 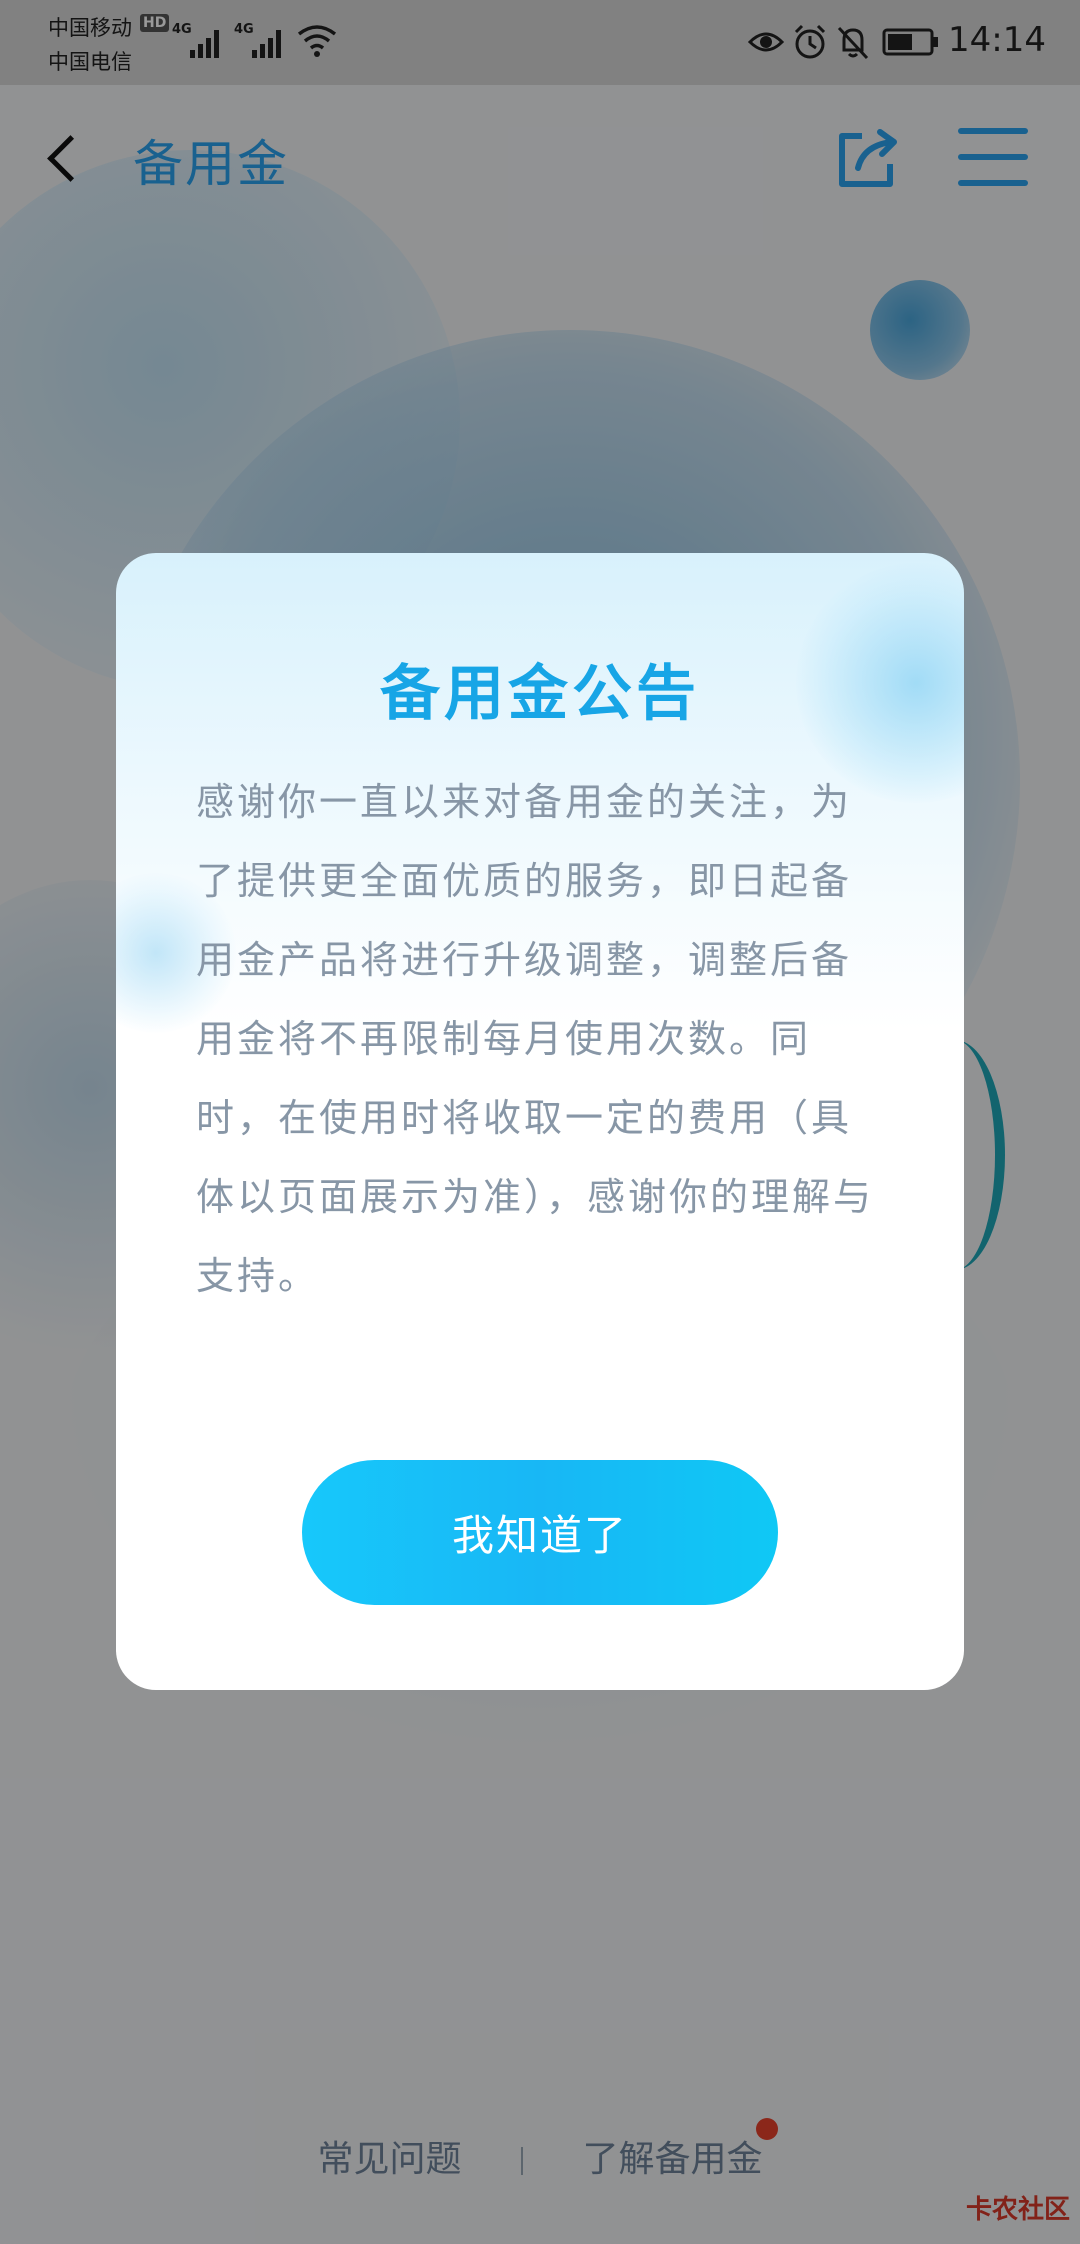 I want to click on dialog-title: 备用金公告, so click(x=540, y=694).